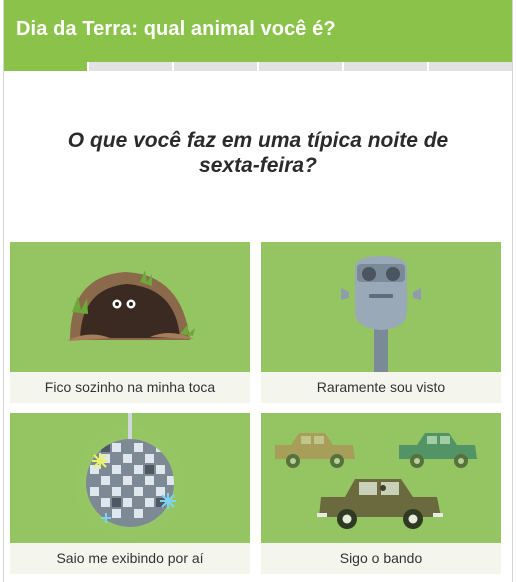 Image resolution: width=516 pixels, height=582 pixels. What do you see at coordinates (130, 478) in the screenshot?
I see `disco-ball-icon` at bounding box center [130, 478].